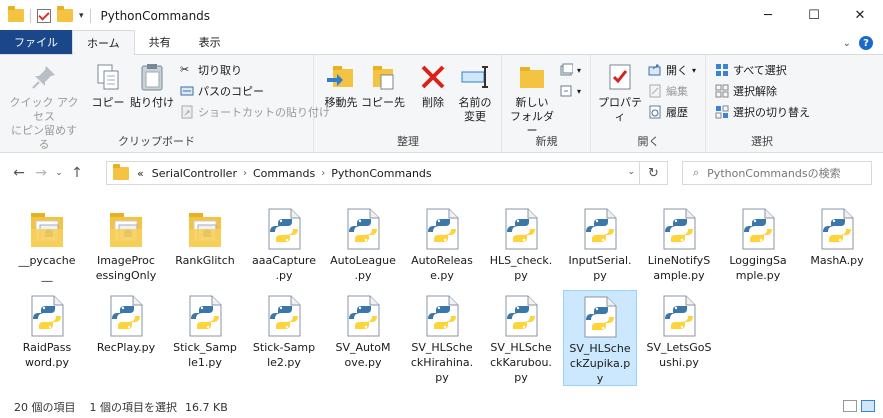  Describe the element at coordinates (814, 15) in the screenshot. I see `maximize-button: ☐` at that location.